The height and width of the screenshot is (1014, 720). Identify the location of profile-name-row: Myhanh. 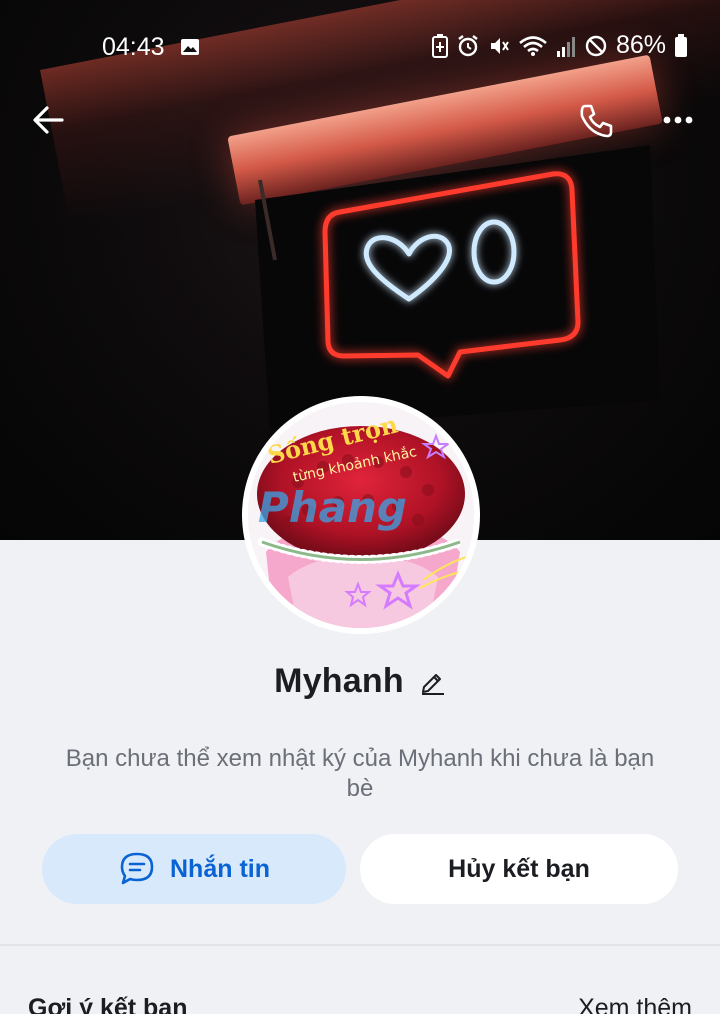
(360, 681).